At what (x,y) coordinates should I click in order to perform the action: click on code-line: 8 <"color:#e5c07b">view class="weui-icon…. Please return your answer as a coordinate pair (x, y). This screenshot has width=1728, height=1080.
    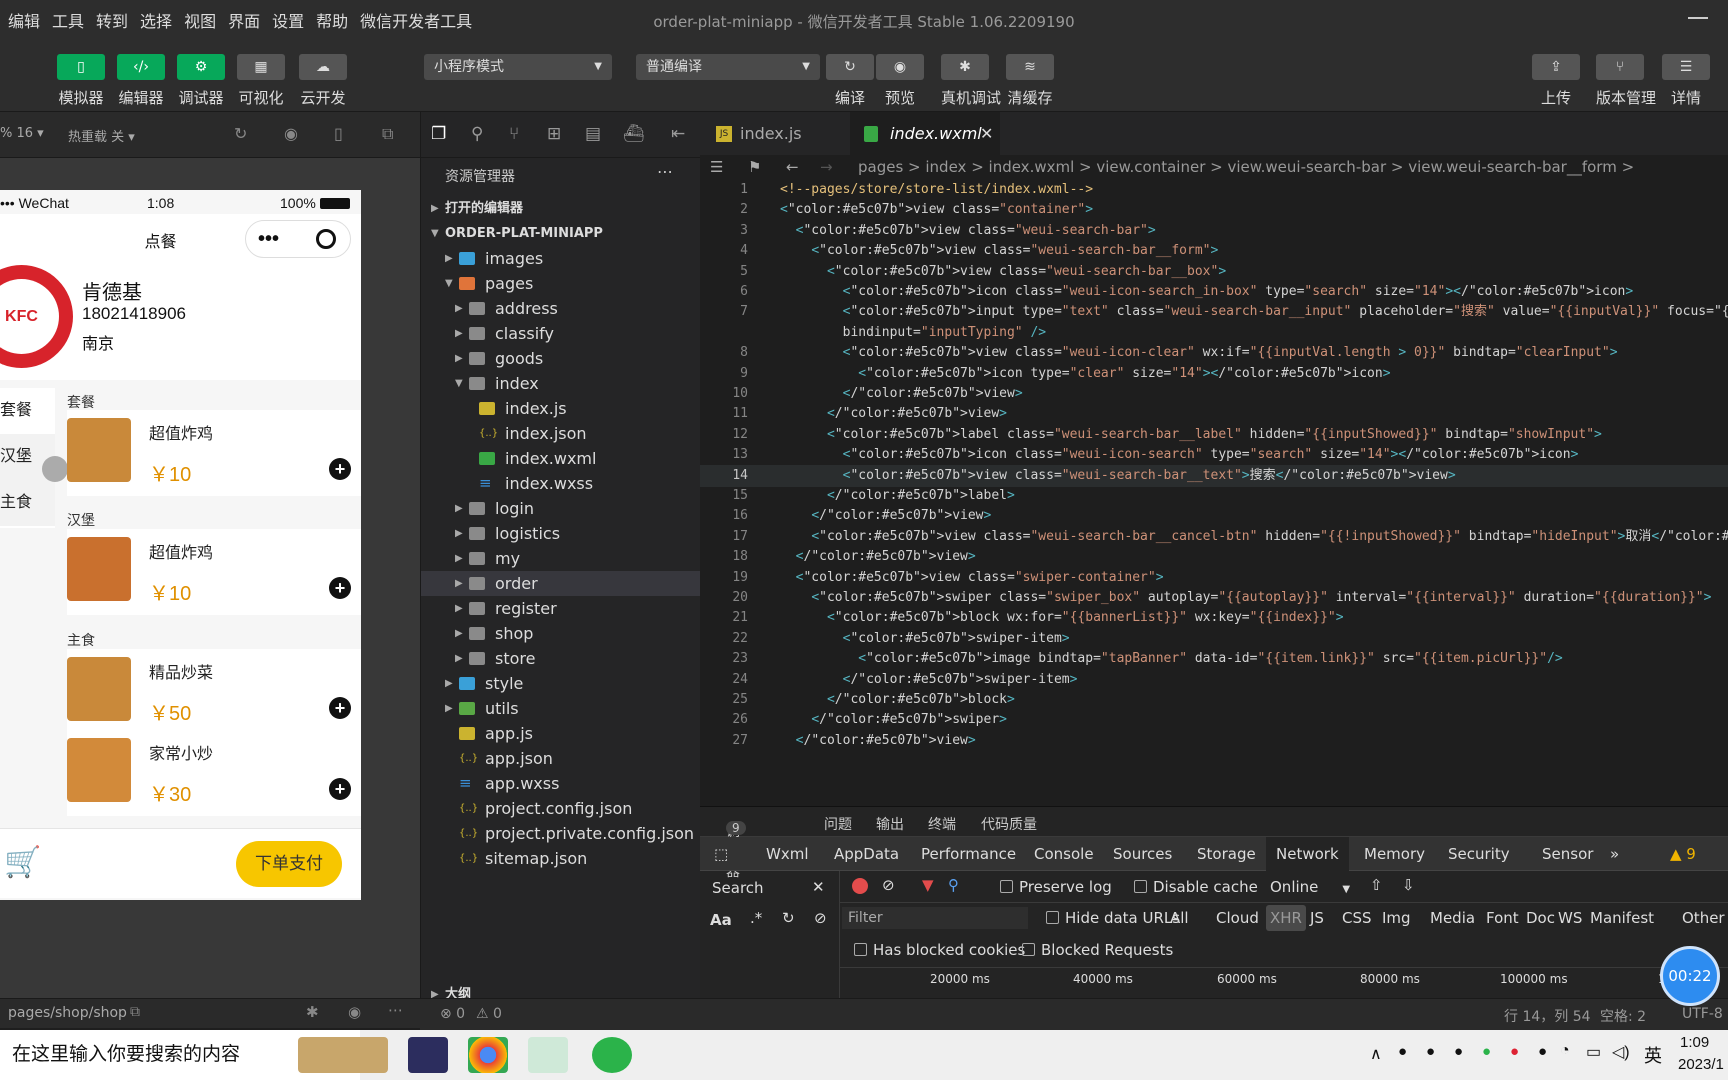
    Looking at the image, I should click on (1214, 353).